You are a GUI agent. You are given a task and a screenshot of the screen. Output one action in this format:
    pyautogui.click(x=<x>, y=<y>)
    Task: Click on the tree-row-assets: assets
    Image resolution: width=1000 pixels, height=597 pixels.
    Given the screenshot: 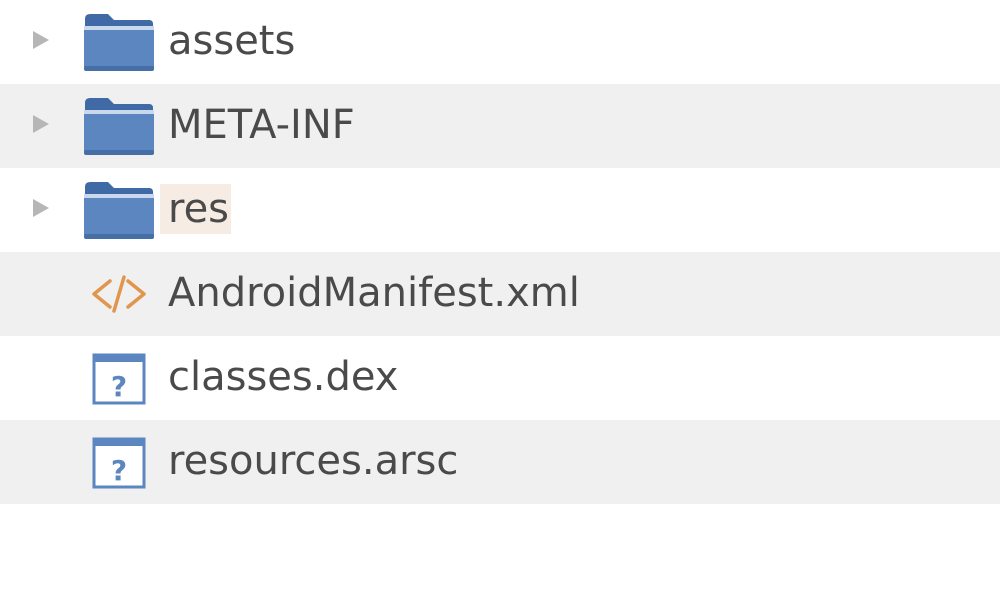 What is the action you would take?
    pyautogui.click(x=500, y=42)
    